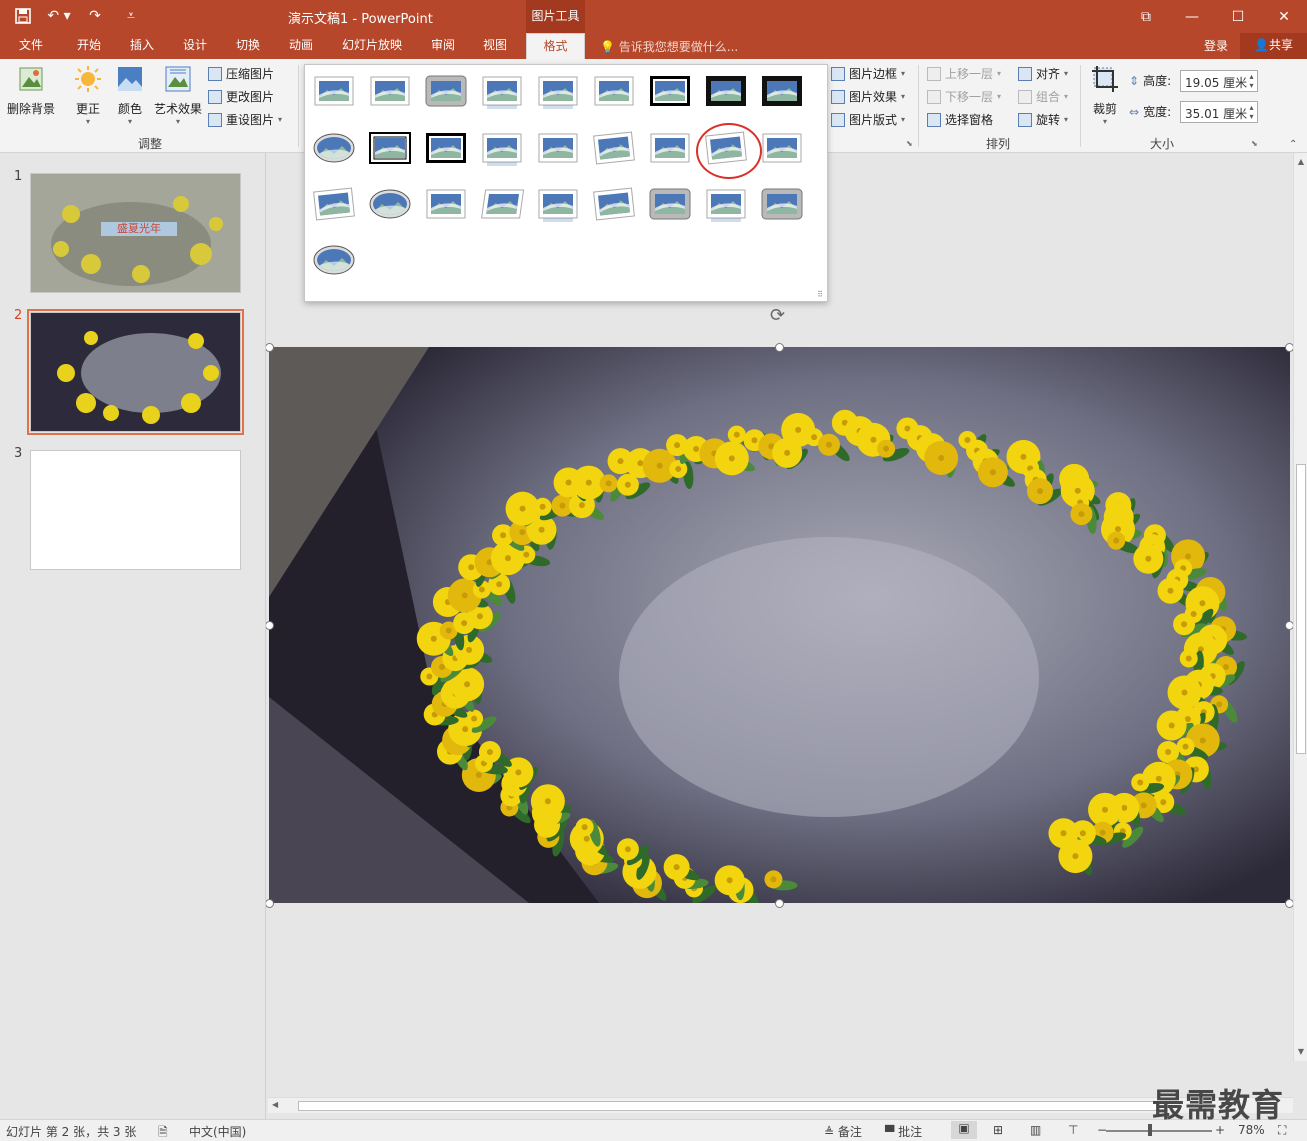 The width and height of the screenshot is (1307, 1141). What do you see at coordinates (372, 46) in the screenshot?
I see `tab-slideshow: 幻灯片放映` at bounding box center [372, 46].